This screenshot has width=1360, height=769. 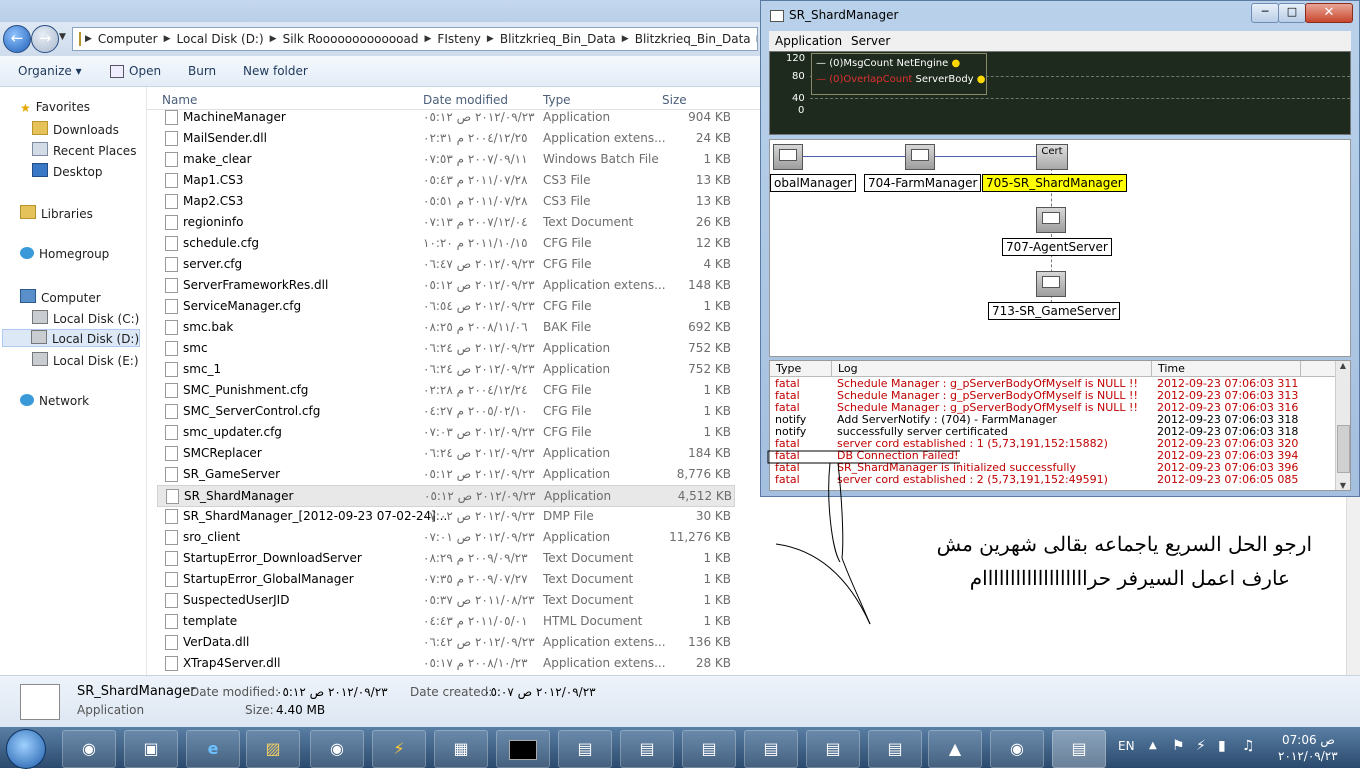 What do you see at coordinates (145, 71) in the screenshot?
I see `open-button: Open` at bounding box center [145, 71].